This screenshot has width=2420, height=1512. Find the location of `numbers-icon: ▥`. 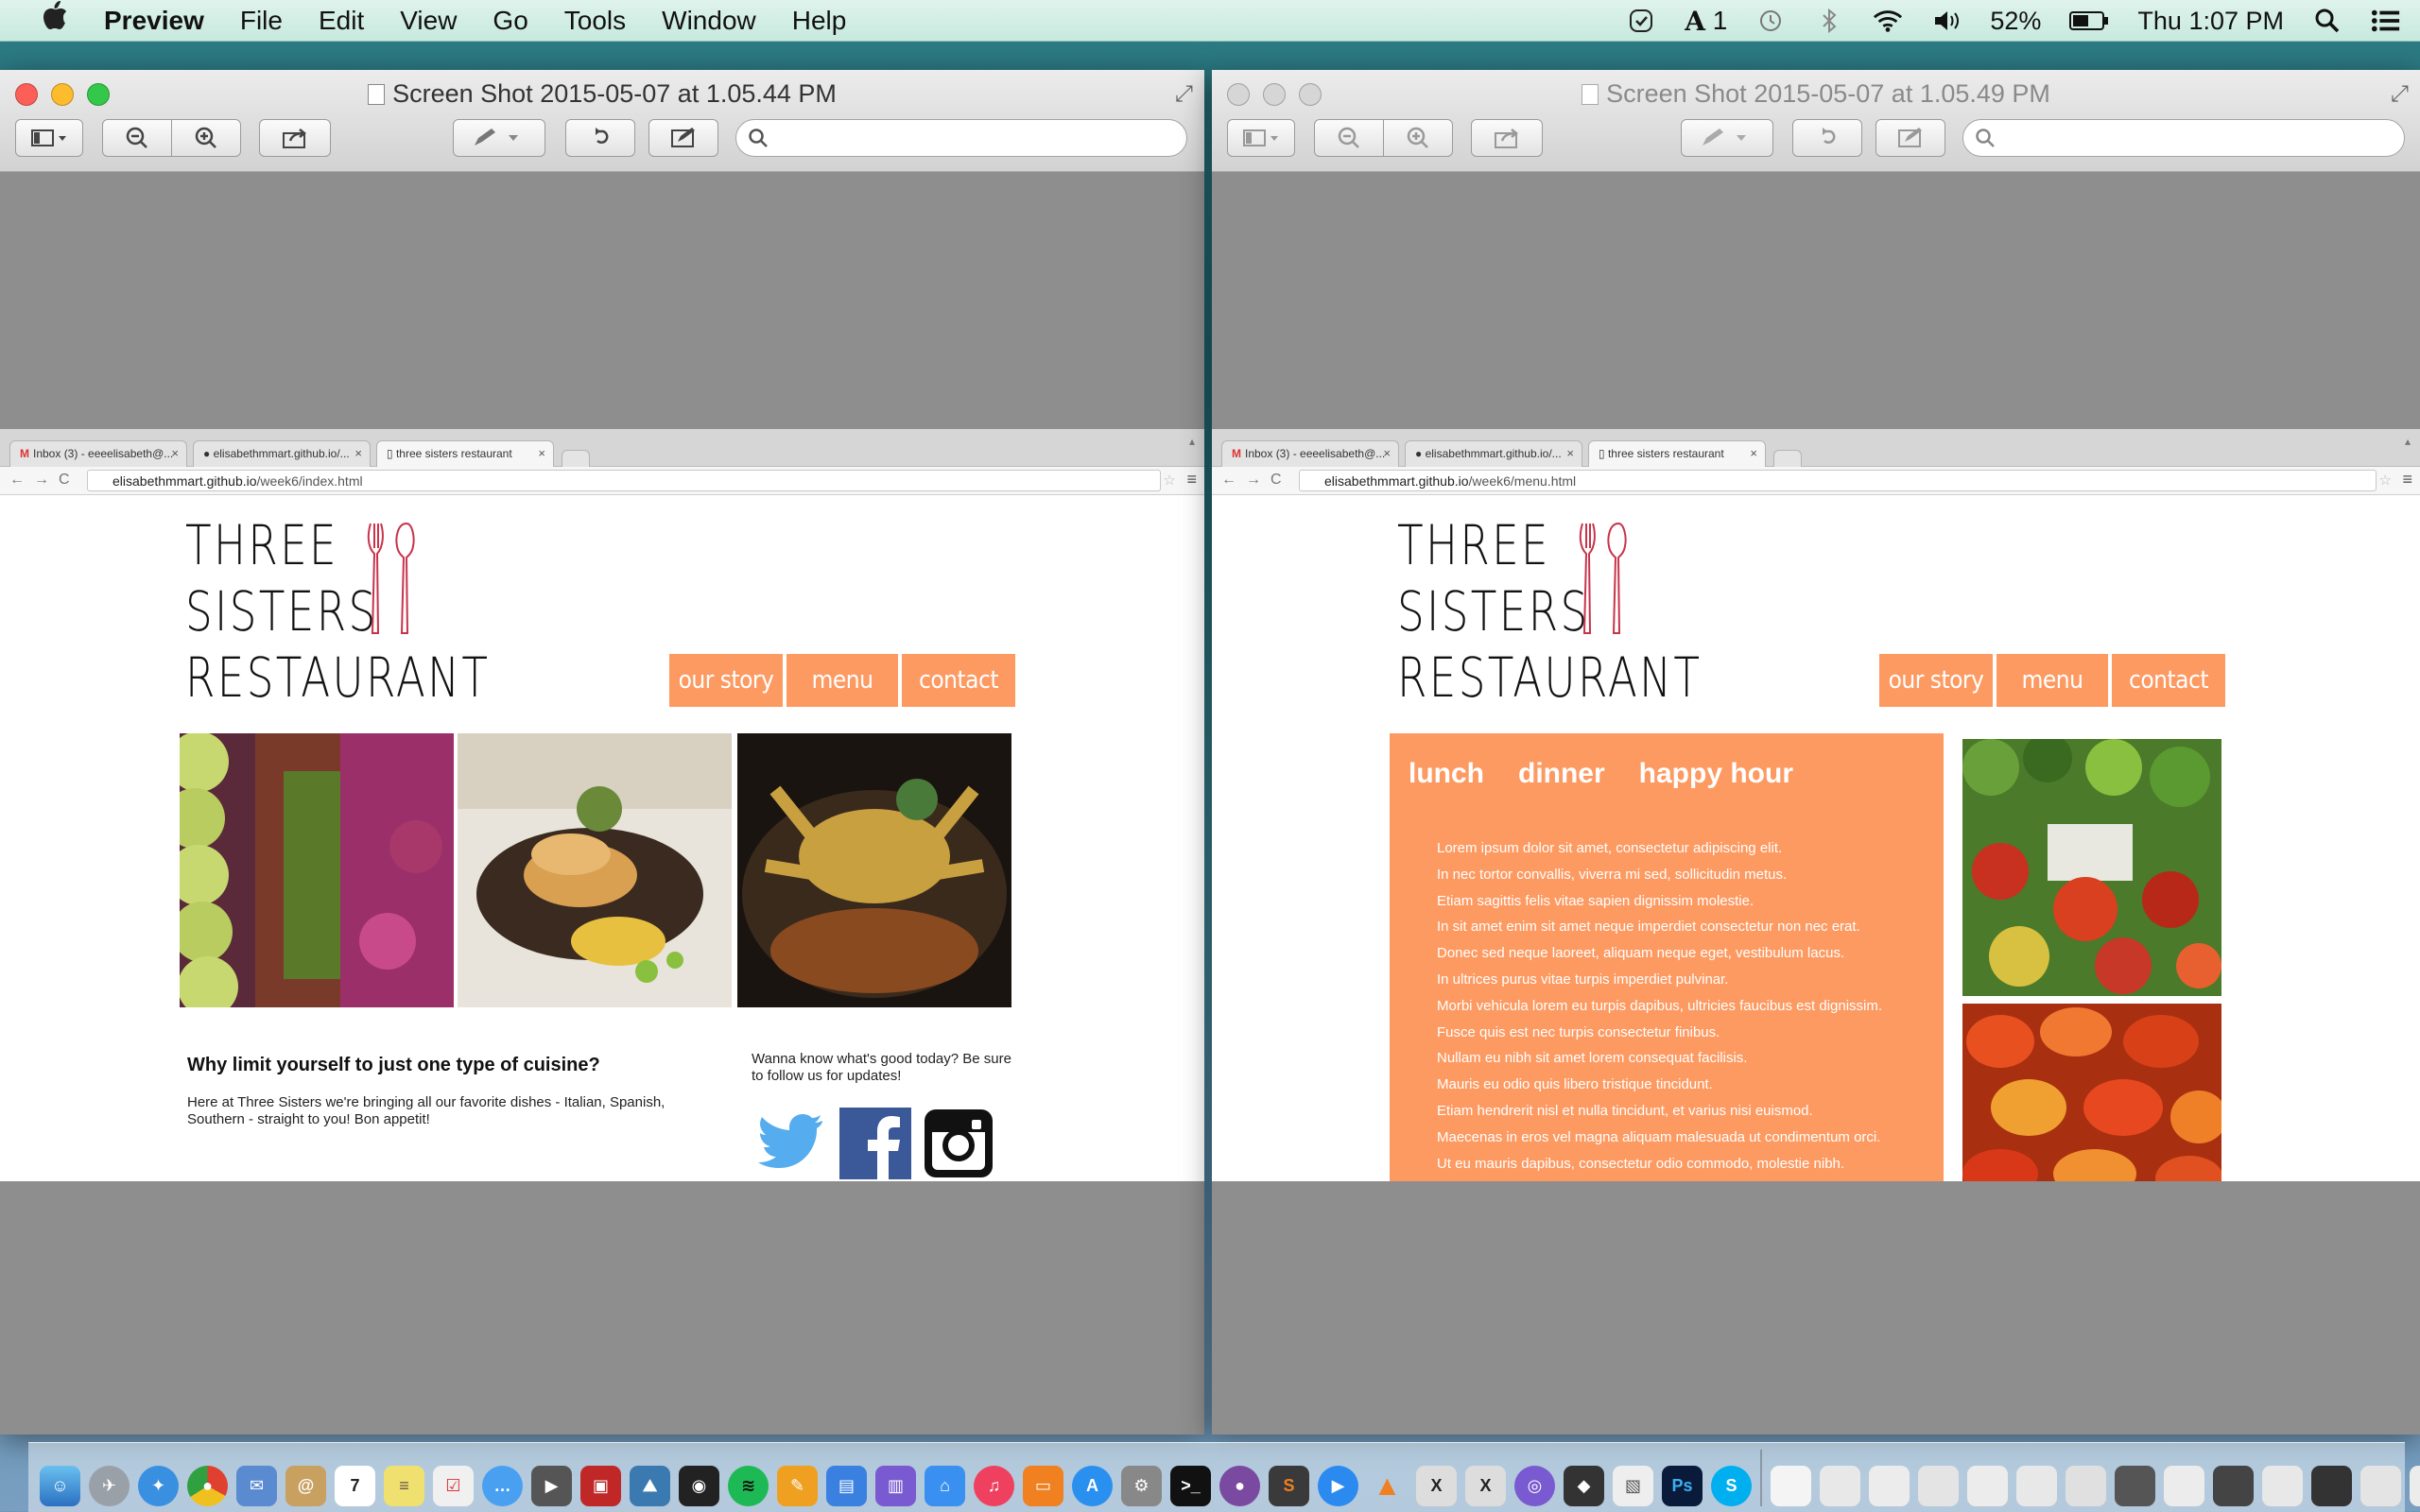

numbers-icon: ▥ is located at coordinates (895, 1486).